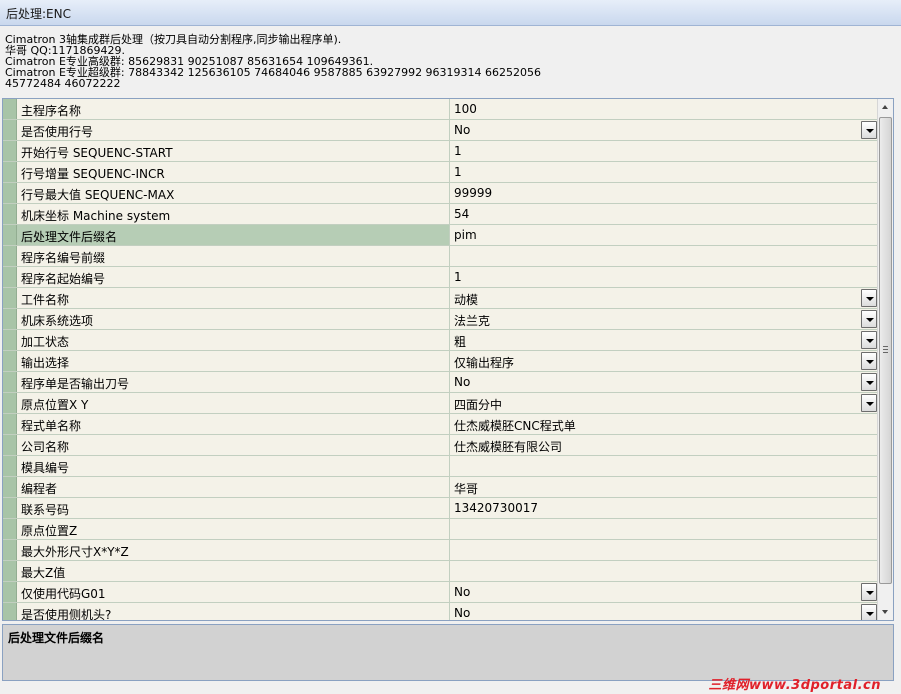 The height and width of the screenshot is (694, 901). What do you see at coordinates (233, 403) in the screenshot?
I see `property-name: 原点位置X Y` at bounding box center [233, 403].